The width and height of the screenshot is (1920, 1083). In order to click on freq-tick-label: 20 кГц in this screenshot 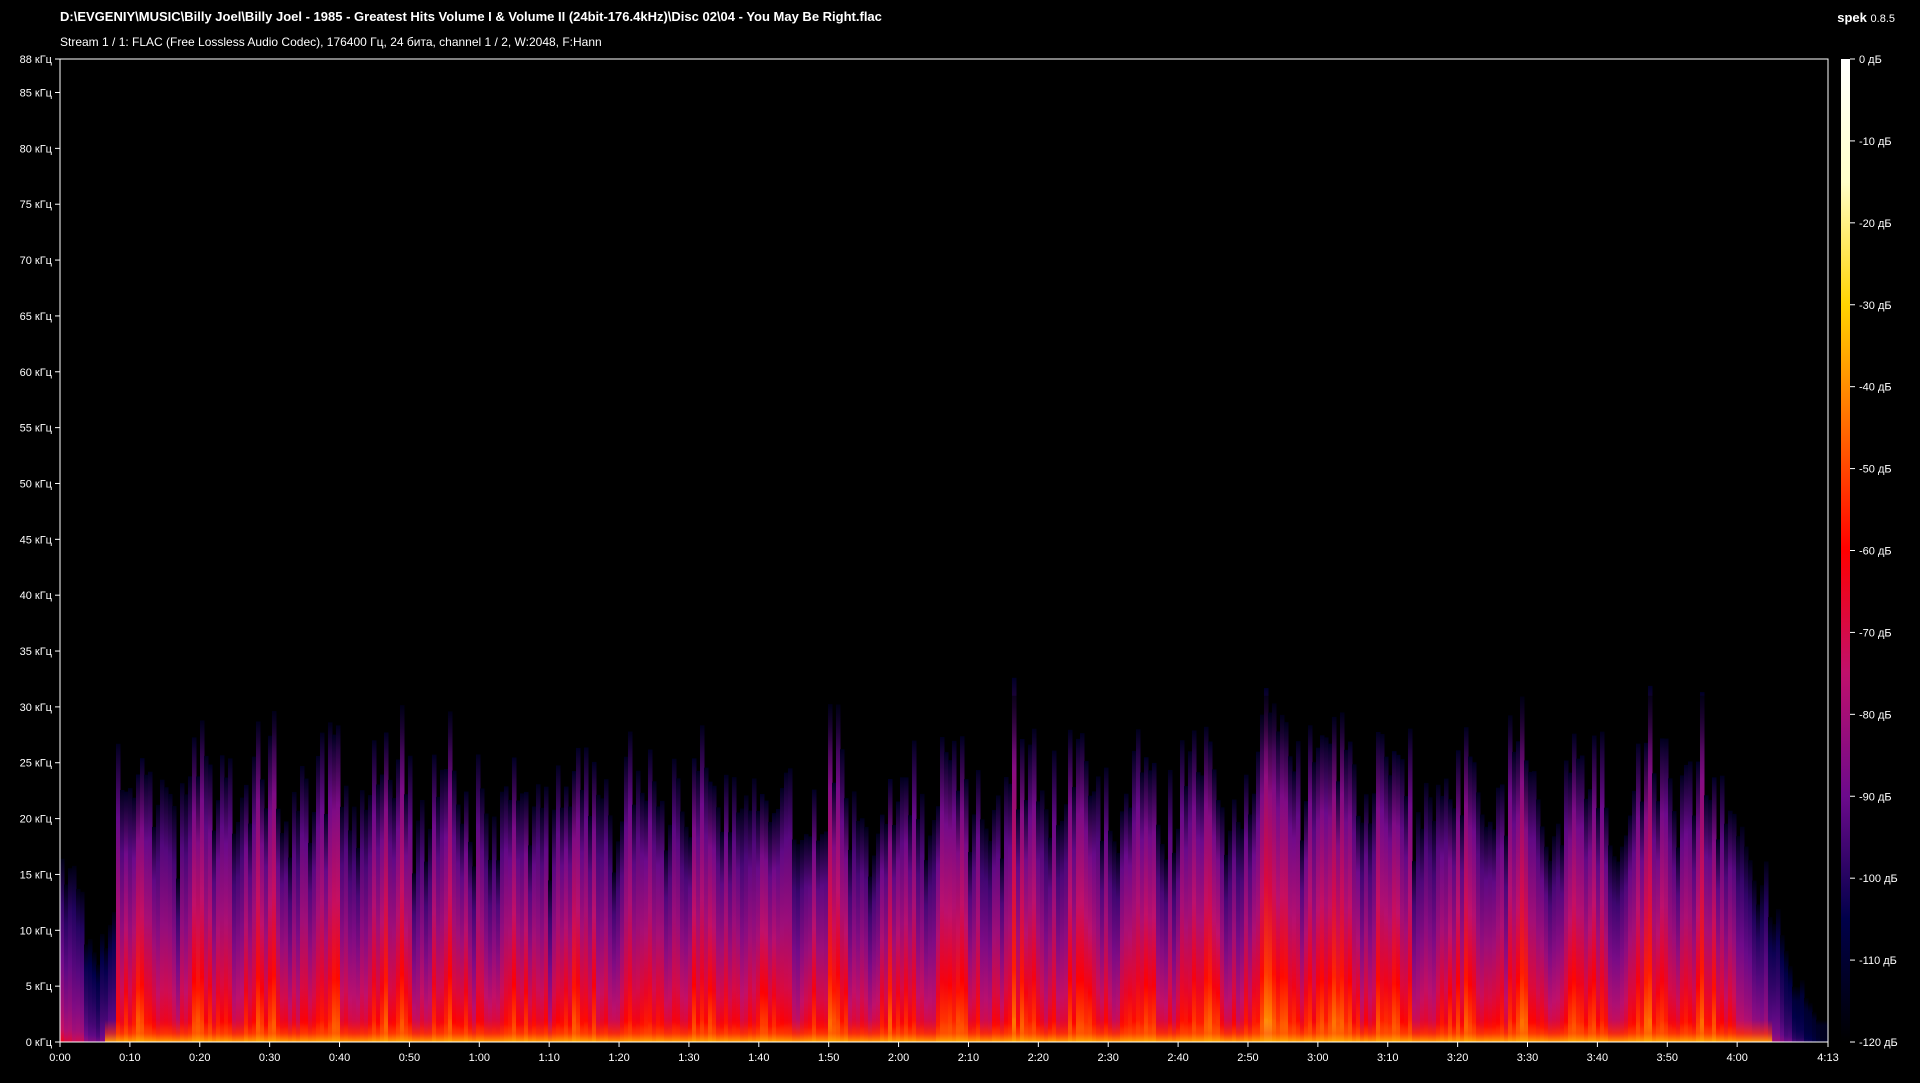, I will do `click(36, 820)`.